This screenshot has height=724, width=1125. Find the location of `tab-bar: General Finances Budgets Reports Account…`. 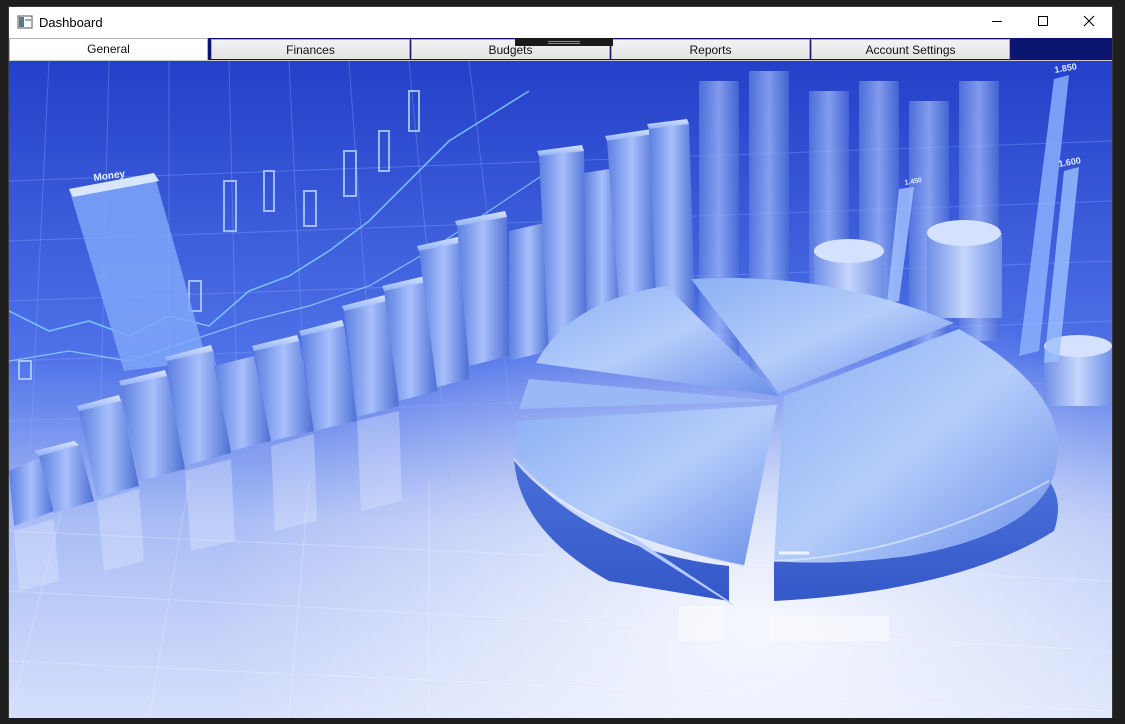

tab-bar: General Finances Budgets Reports Account… is located at coordinates (560, 49).